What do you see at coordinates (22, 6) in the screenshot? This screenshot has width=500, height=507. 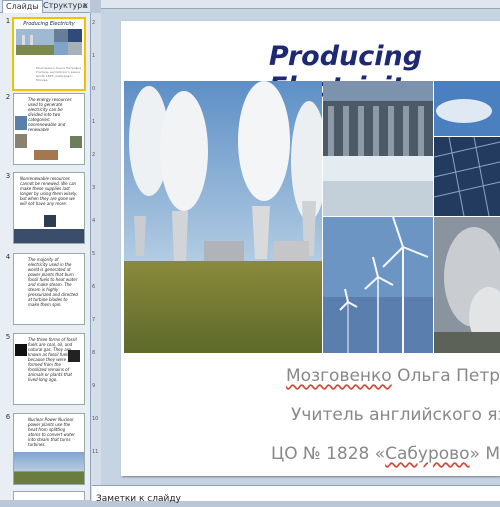 I see `tab-slides: Слайды` at bounding box center [22, 6].